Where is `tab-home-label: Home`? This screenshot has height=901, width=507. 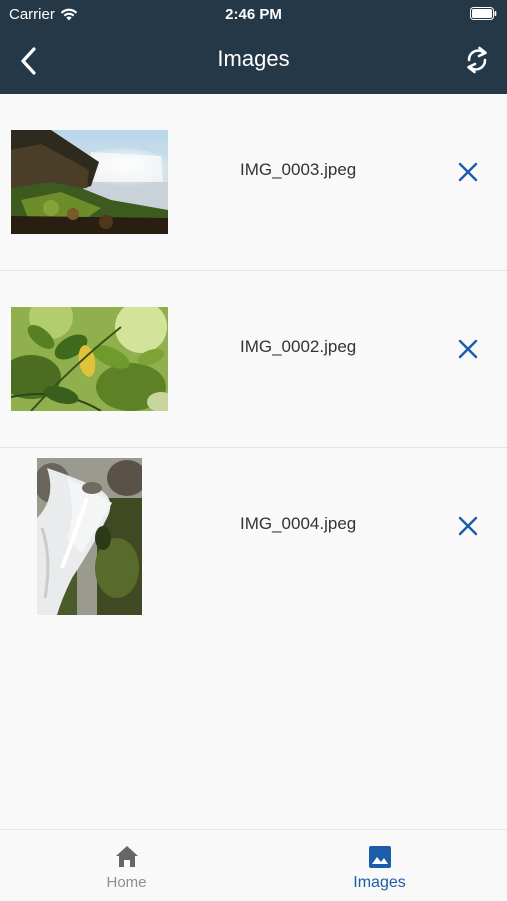 tab-home-label: Home is located at coordinates (126, 882).